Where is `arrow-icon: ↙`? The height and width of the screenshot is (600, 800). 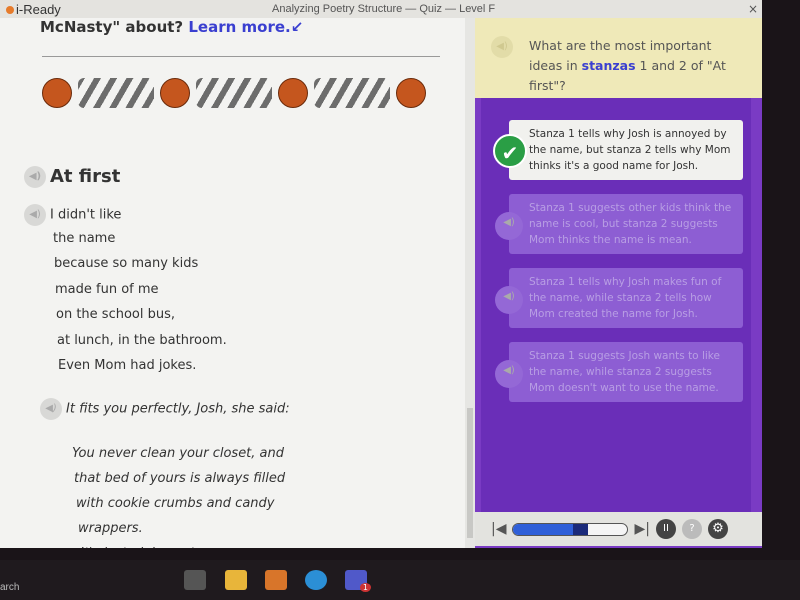 arrow-icon: ↙ is located at coordinates (297, 27).